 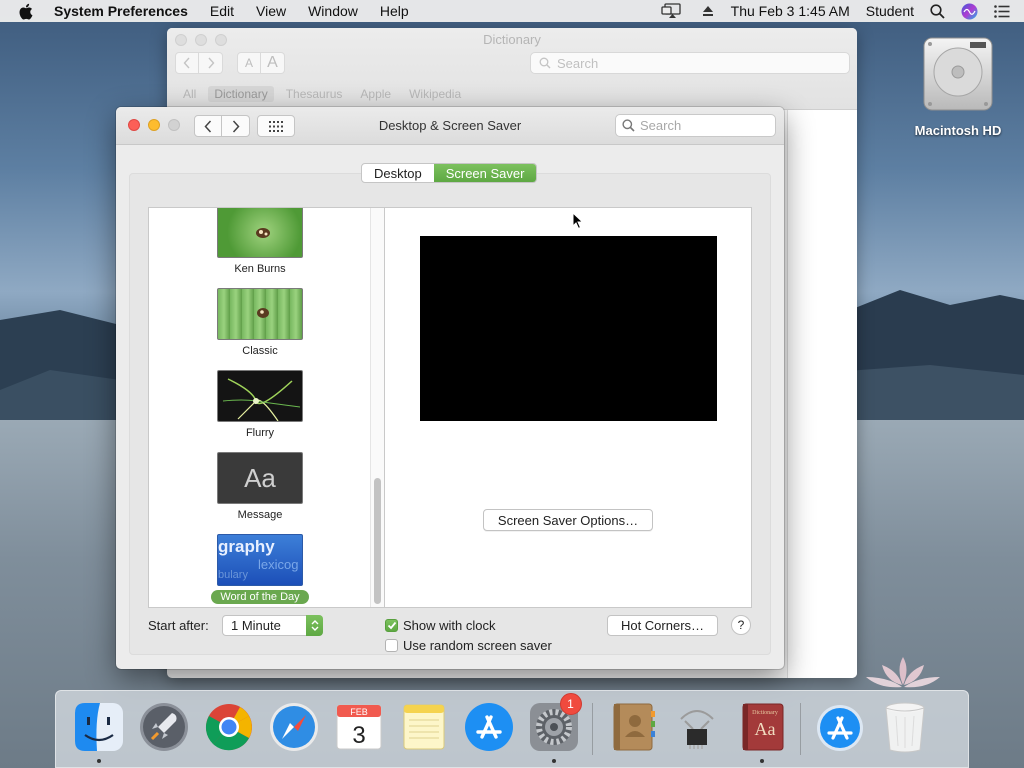 What do you see at coordinates (178, 625) in the screenshot?
I see `start-after-label: Start after:` at bounding box center [178, 625].